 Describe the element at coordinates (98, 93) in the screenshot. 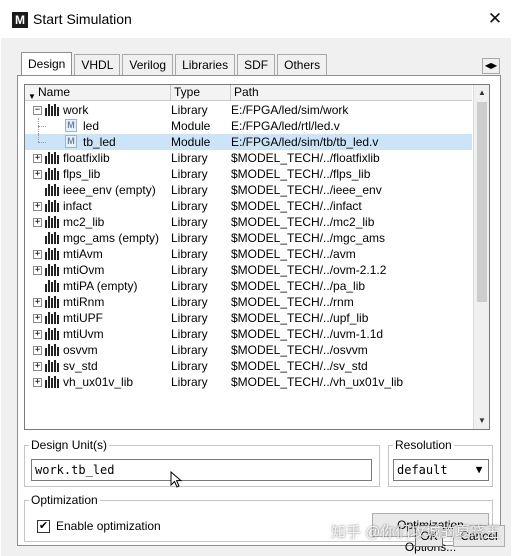

I see `column-header-name: ▼ Name` at that location.